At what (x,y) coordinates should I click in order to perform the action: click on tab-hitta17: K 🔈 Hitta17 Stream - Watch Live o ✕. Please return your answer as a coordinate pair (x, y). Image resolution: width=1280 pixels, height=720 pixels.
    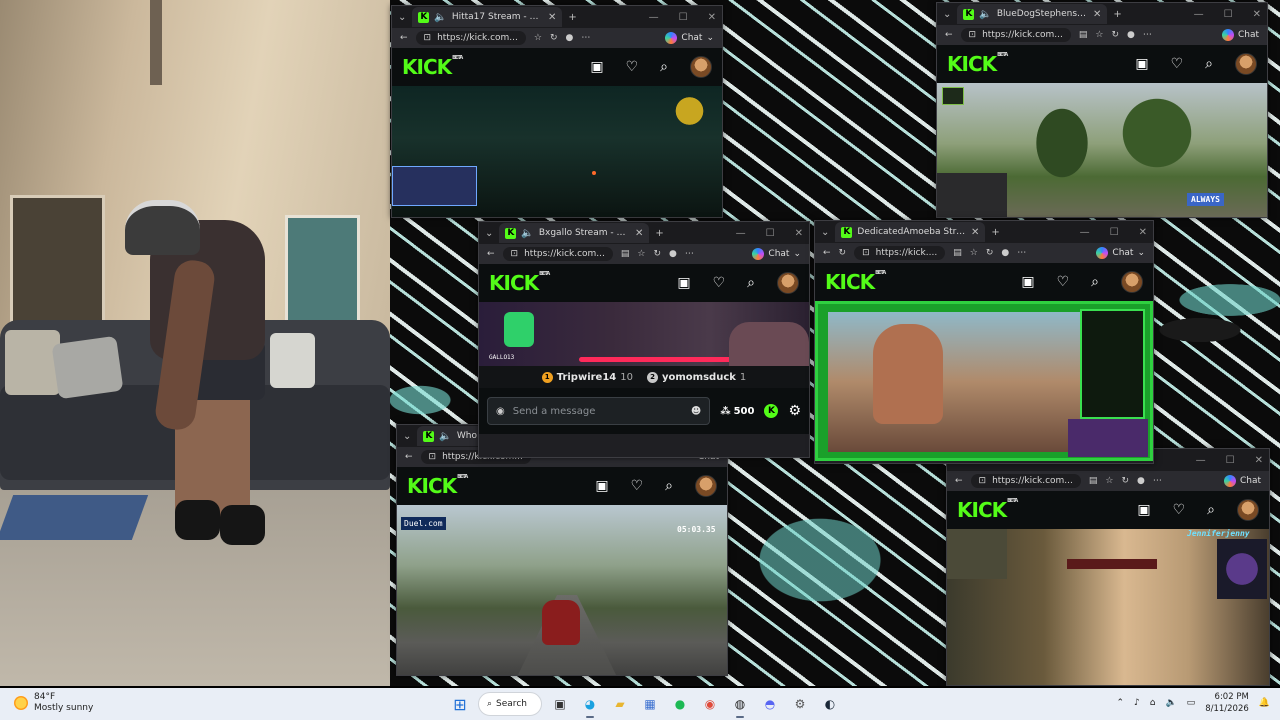
    Looking at the image, I should click on (487, 17).